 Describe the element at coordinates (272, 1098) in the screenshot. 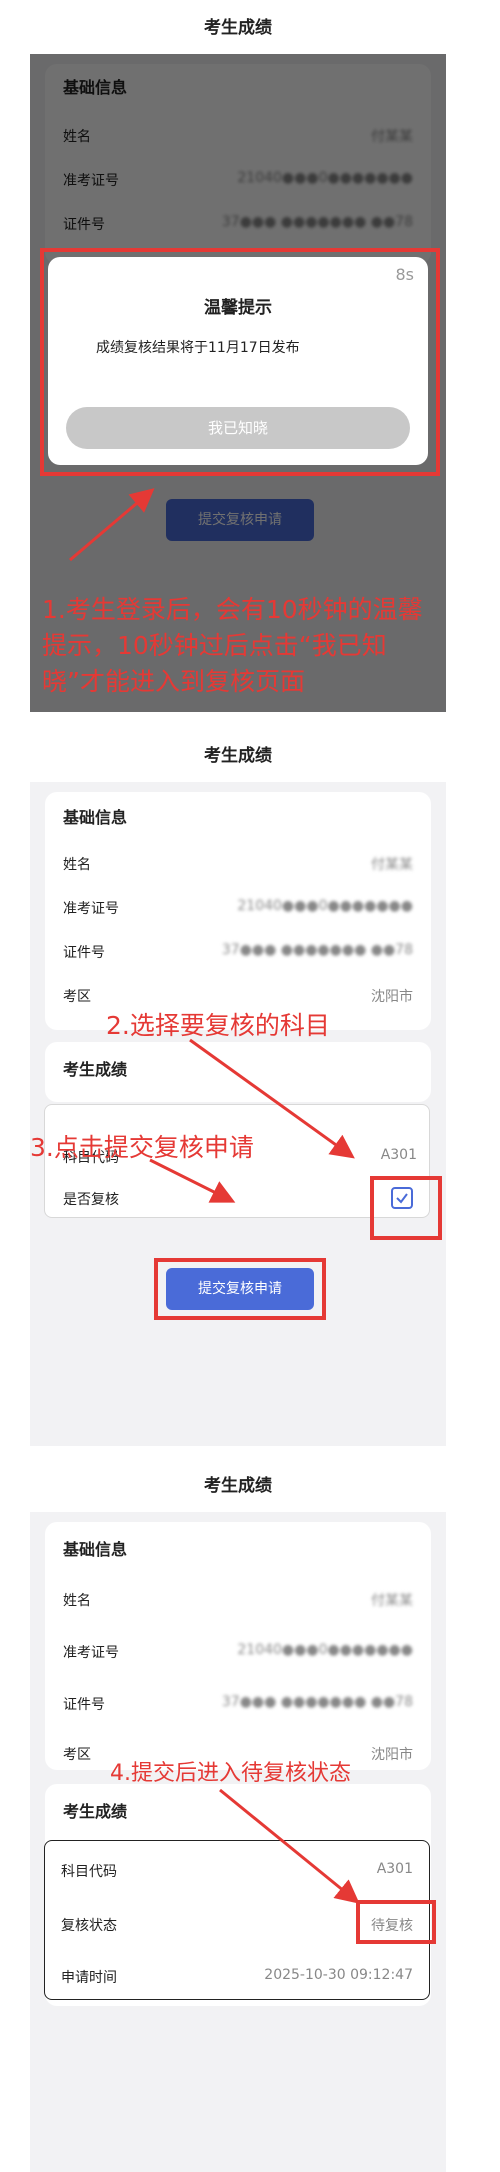

I see `arrow-step2` at that location.